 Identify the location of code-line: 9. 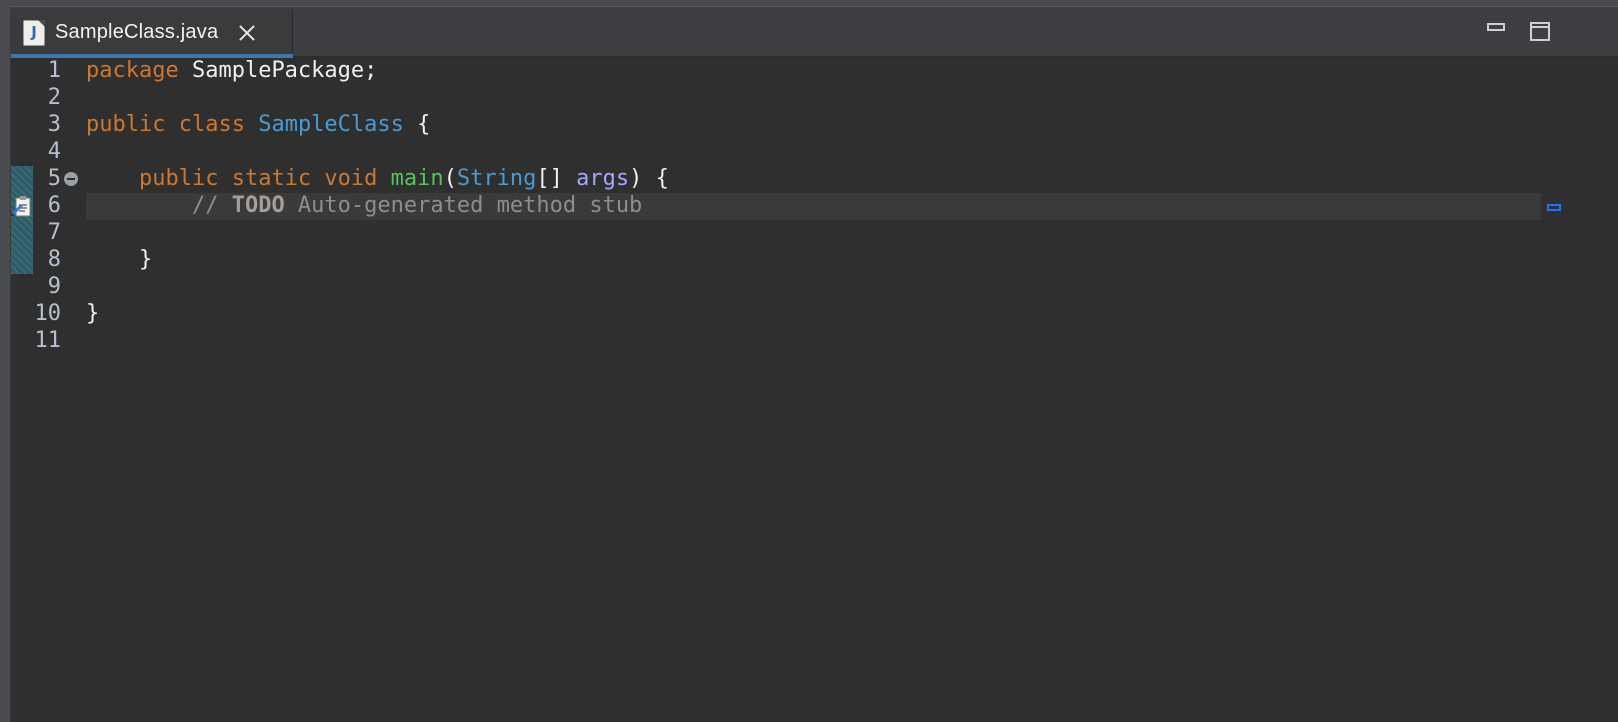
(814, 286).